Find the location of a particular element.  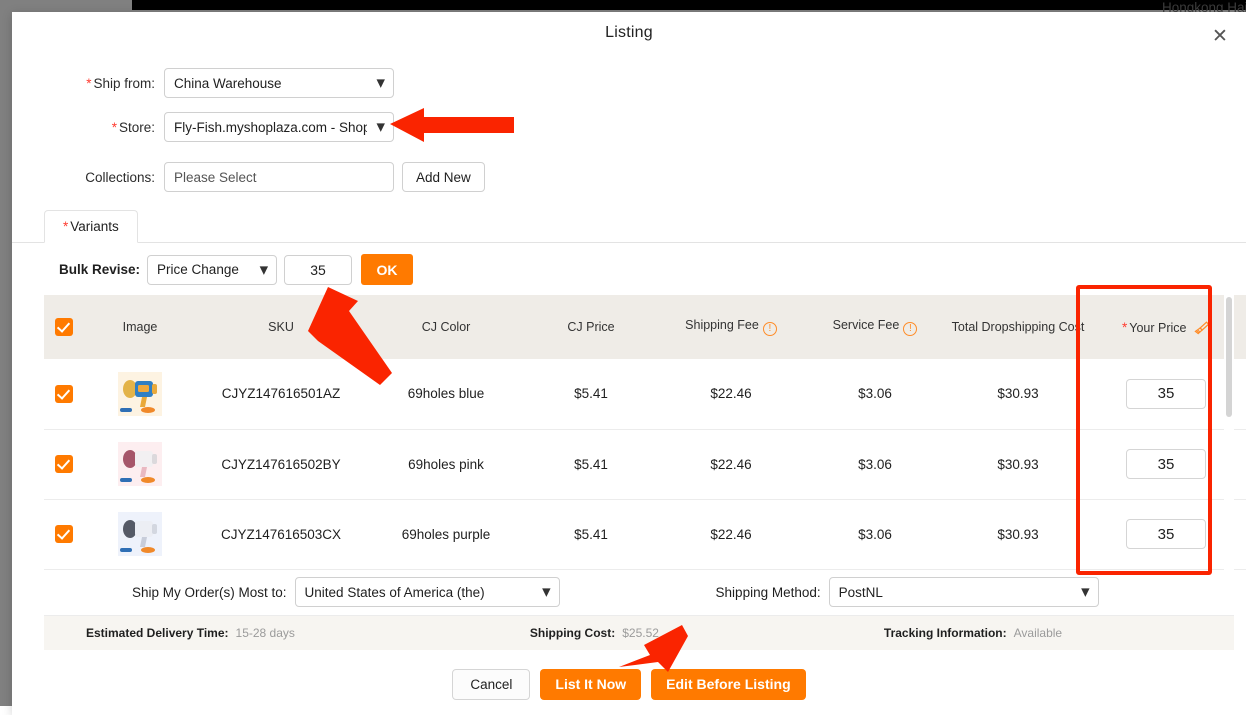

store-label: * Store: is located at coordinates (88, 127).